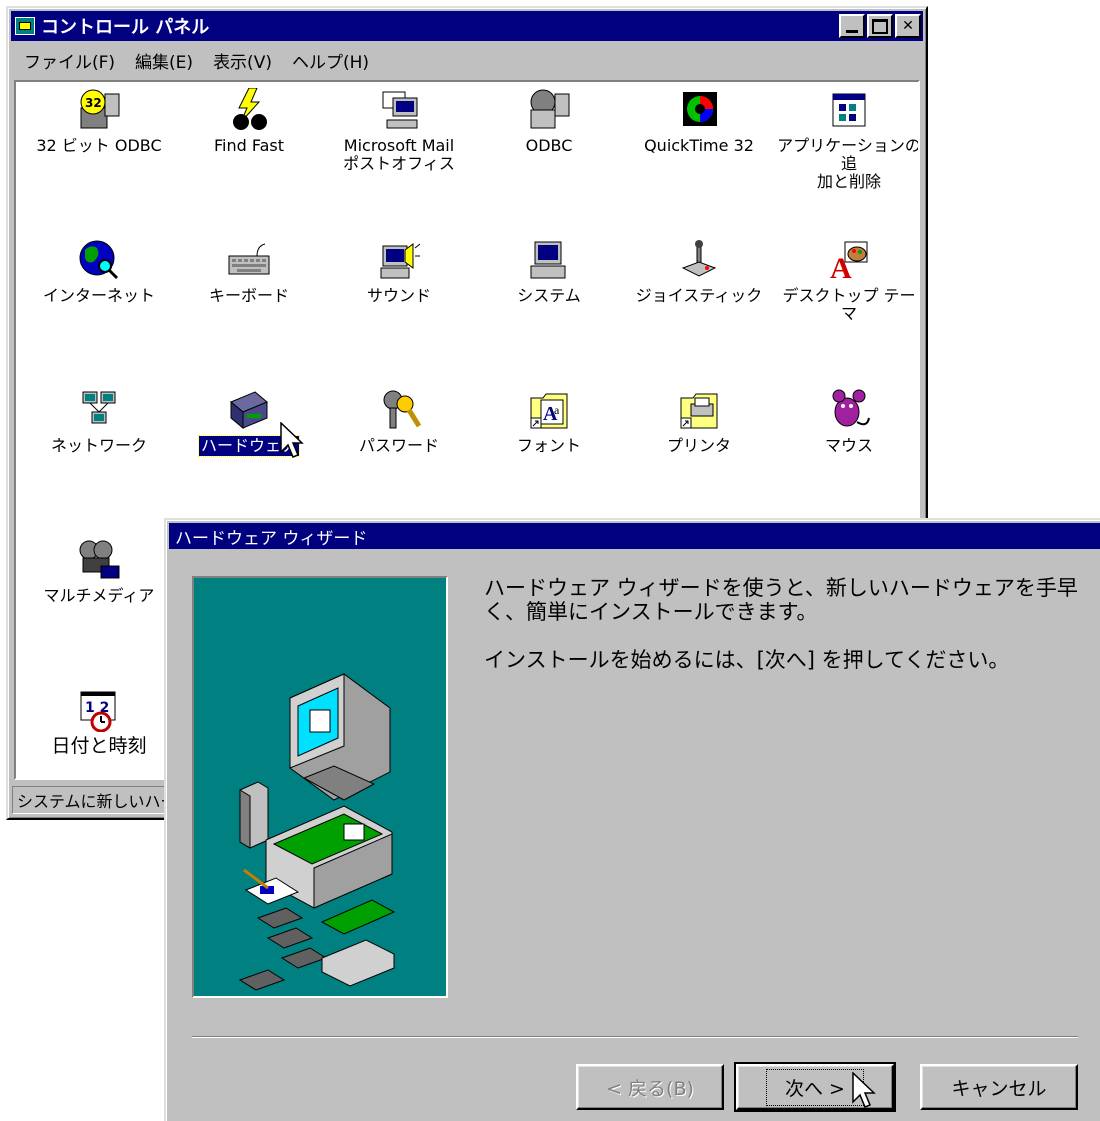  Describe the element at coordinates (815, 1087) in the screenshot. I see `next-button-label: 次へ >` at that location.